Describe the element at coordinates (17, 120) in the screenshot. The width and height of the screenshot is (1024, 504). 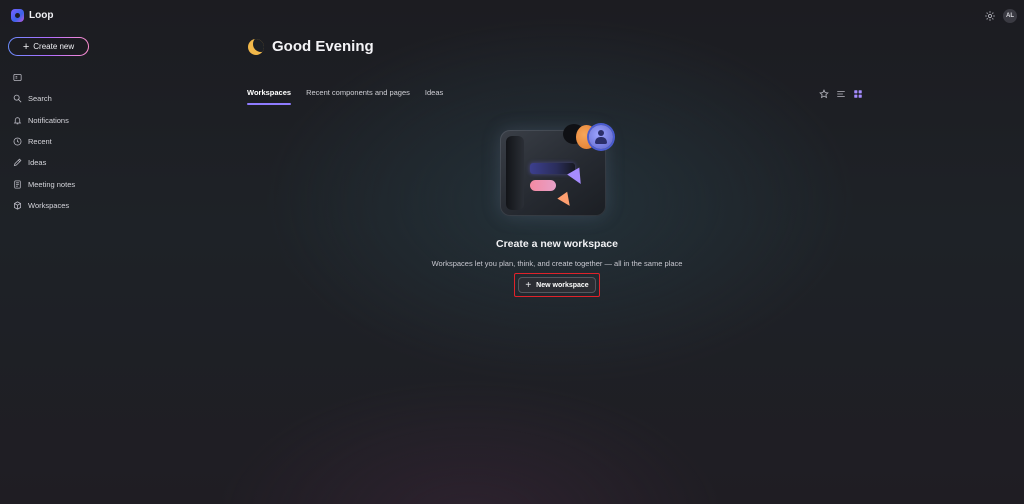
I see `bell-icon` at that location.